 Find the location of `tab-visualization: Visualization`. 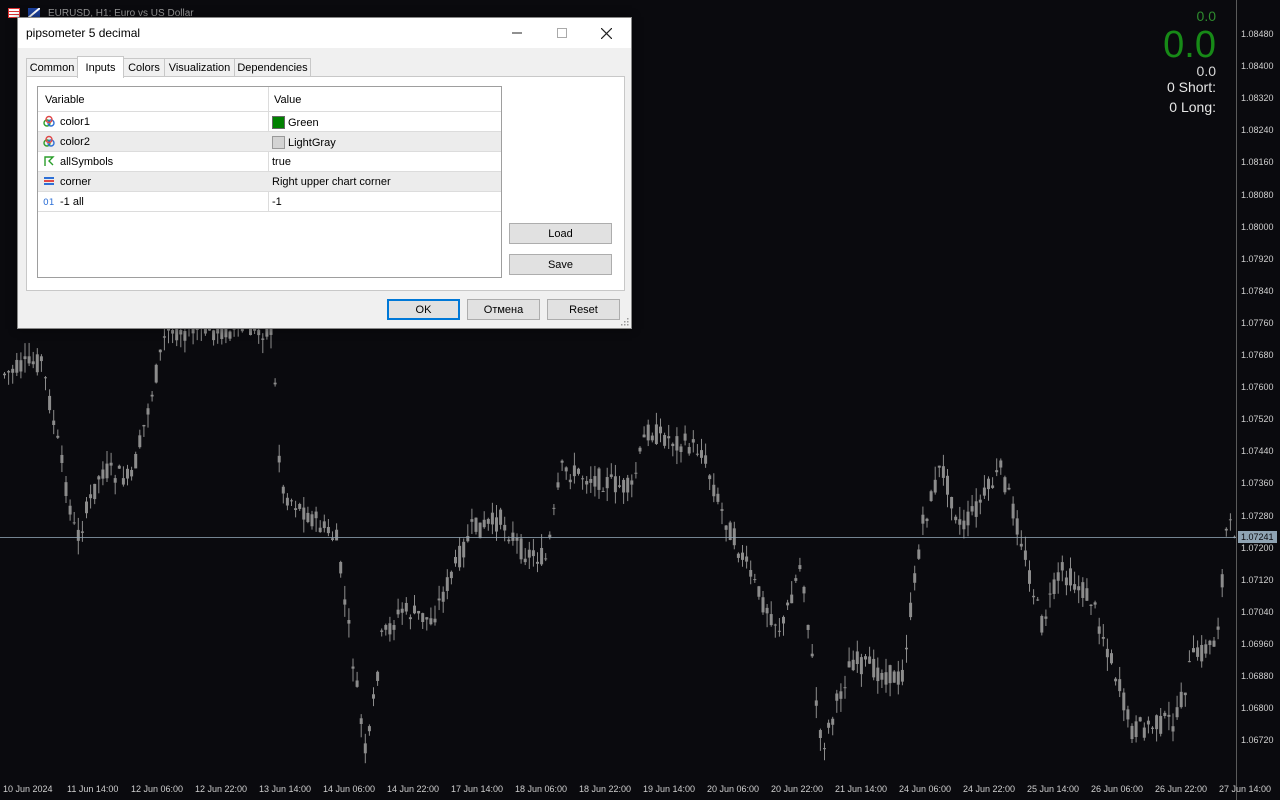

tab-visualization: Visualization is located at coordinates (199, 67).